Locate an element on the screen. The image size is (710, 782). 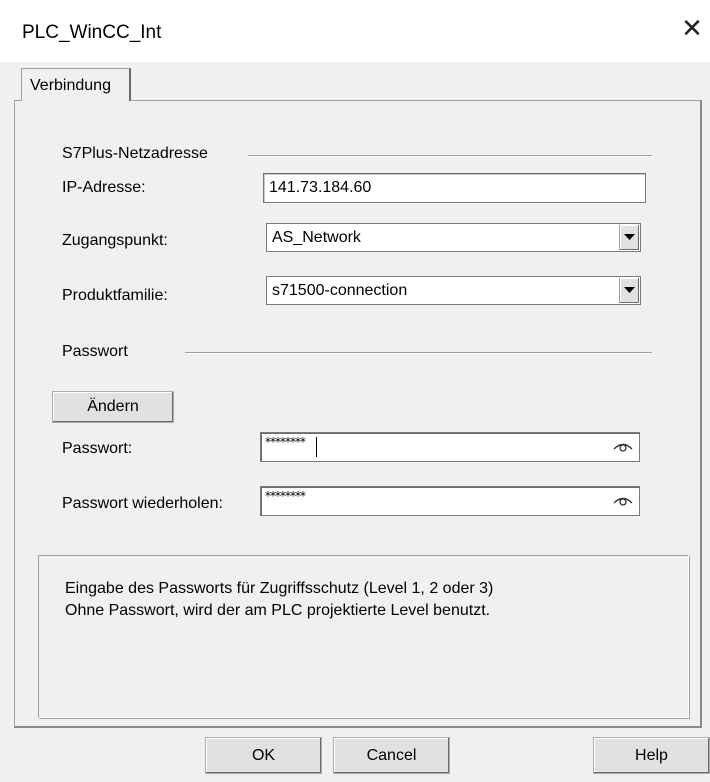
text-caret is located at coordinates (316, 447).